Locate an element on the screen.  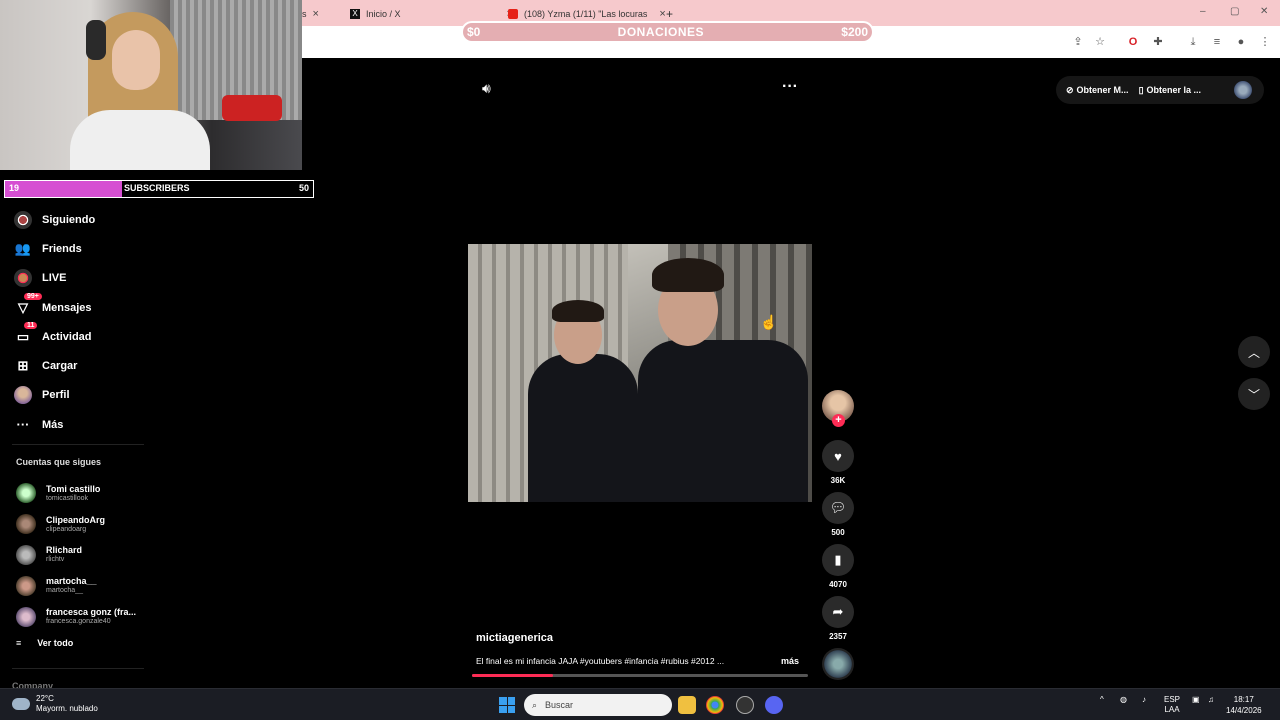
video-controls-top: 🔊︎ ··· is located at coordinates (640, 90).